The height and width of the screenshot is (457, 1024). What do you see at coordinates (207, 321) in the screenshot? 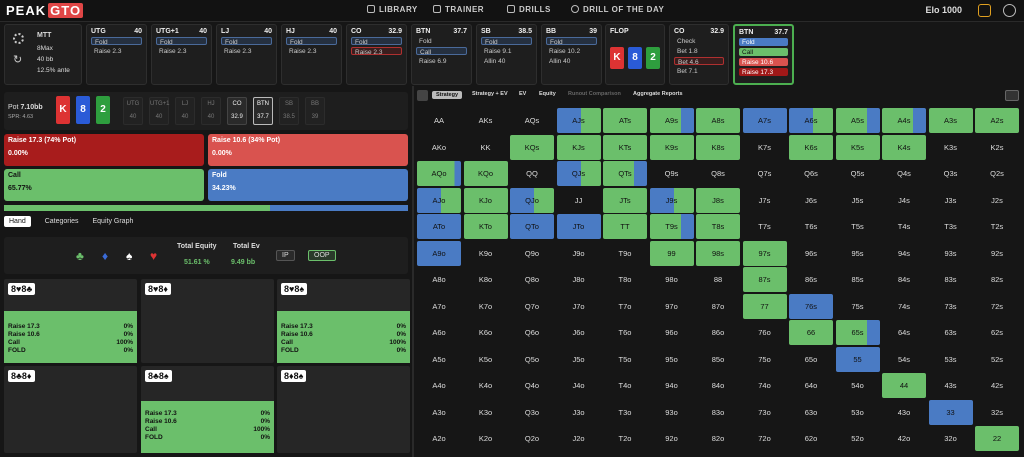
I see `combo-card: 8♥8♦` at bounding box center [207, 321].